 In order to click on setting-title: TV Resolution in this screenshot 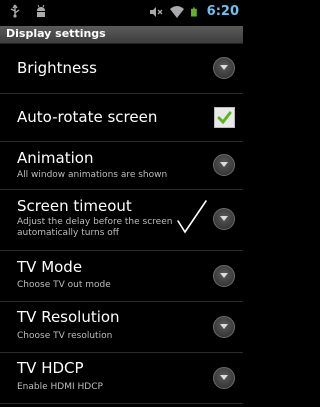, I will do `click(68, 317)`.